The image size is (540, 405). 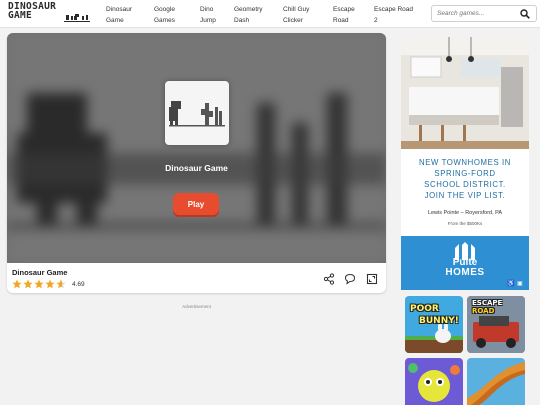 What do you see at coordinates (400, 15) in the screenshot?
I see `nav-escape-road-2: Escape Road 2` at bounding box center [400, 15].